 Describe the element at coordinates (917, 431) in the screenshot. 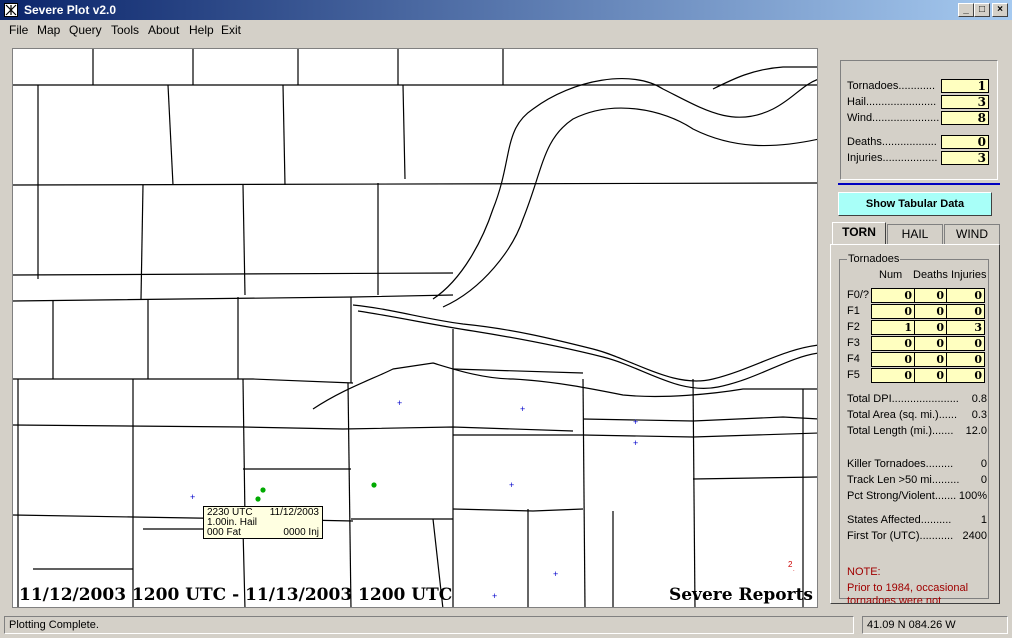

I see `stat-total-length: Total Length (mi.)....... 12.0` at that location.